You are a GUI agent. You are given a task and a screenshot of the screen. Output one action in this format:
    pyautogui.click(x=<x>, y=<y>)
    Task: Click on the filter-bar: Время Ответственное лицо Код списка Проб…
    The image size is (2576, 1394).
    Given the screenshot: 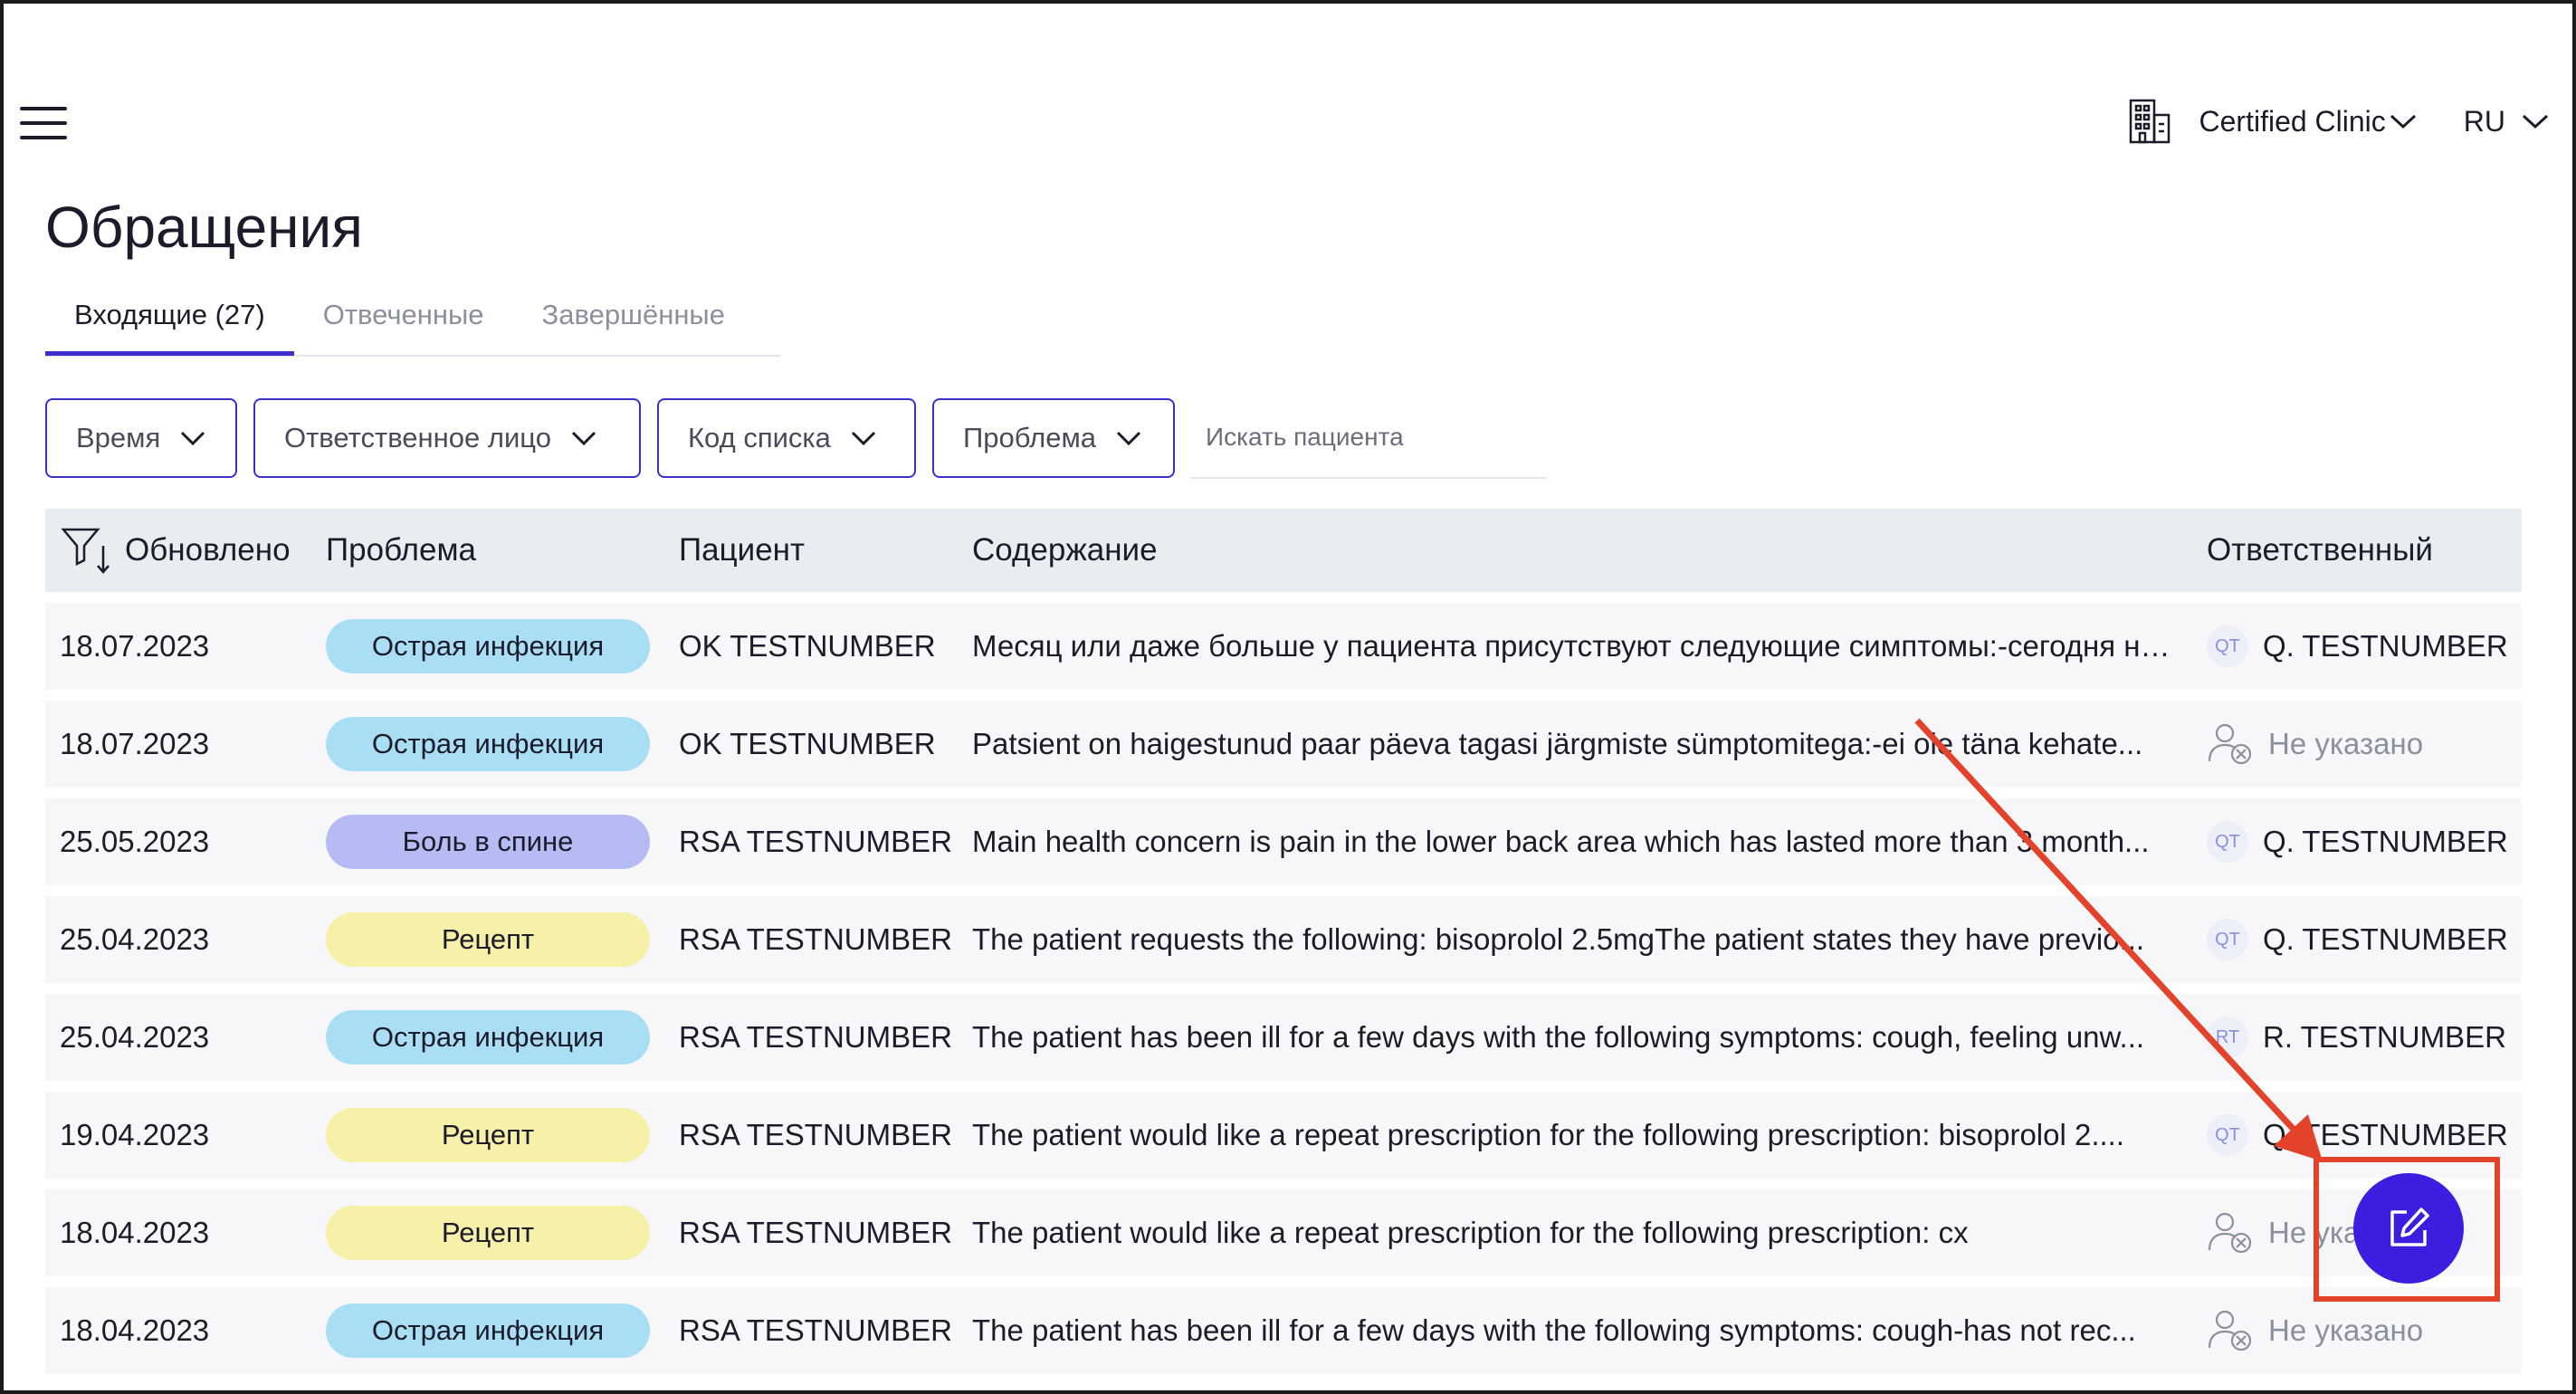 What is the action you would take?
    pyautogui.click(x=795, y=438)
    